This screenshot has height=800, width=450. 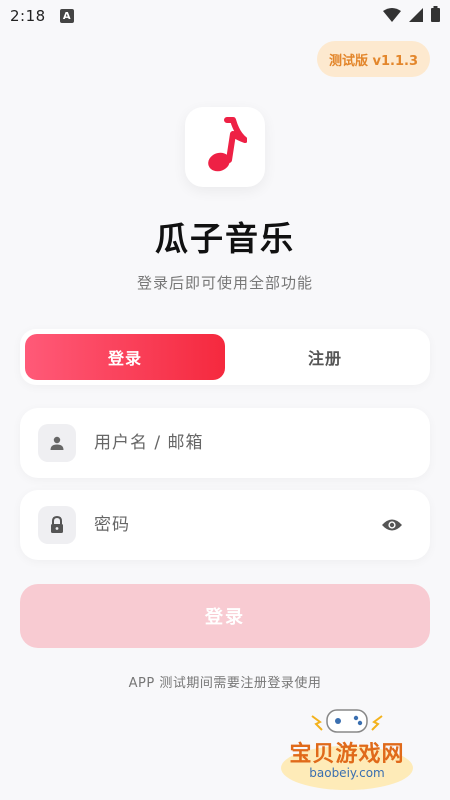 I want to click on username-field, so click(x=225, y=443).